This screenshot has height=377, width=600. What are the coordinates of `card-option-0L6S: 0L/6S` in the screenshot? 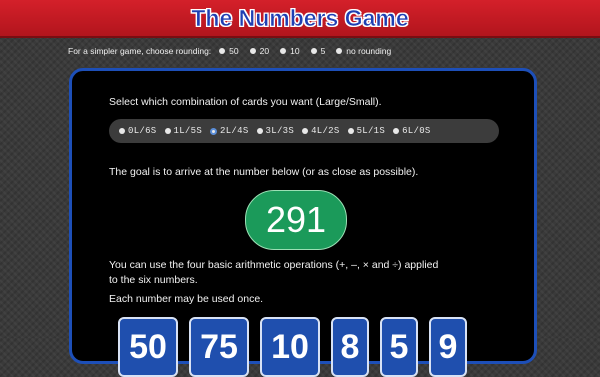 It's located at (138, 131).